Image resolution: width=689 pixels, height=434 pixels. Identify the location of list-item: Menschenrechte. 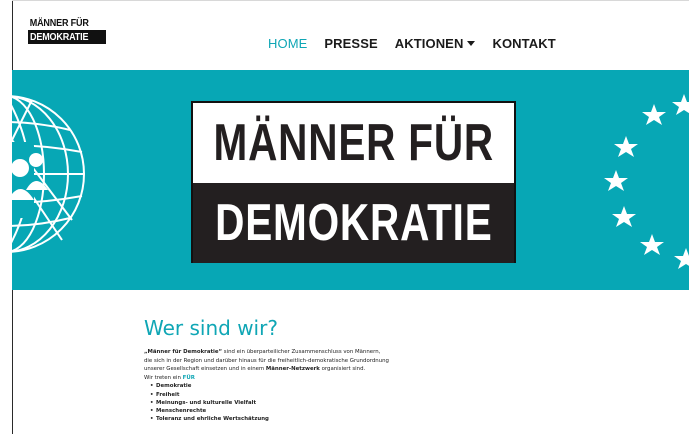
(297, 411).